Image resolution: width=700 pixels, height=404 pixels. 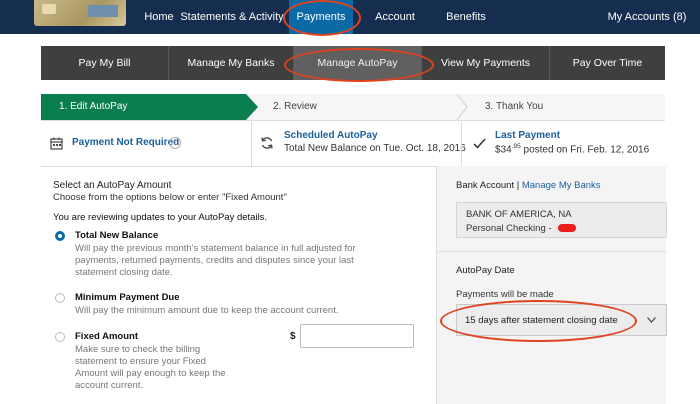 What do you see at coordinates (60, 236) in the screenshot?
I see `radio-total-new-balance` at bounding box center [60, 236].